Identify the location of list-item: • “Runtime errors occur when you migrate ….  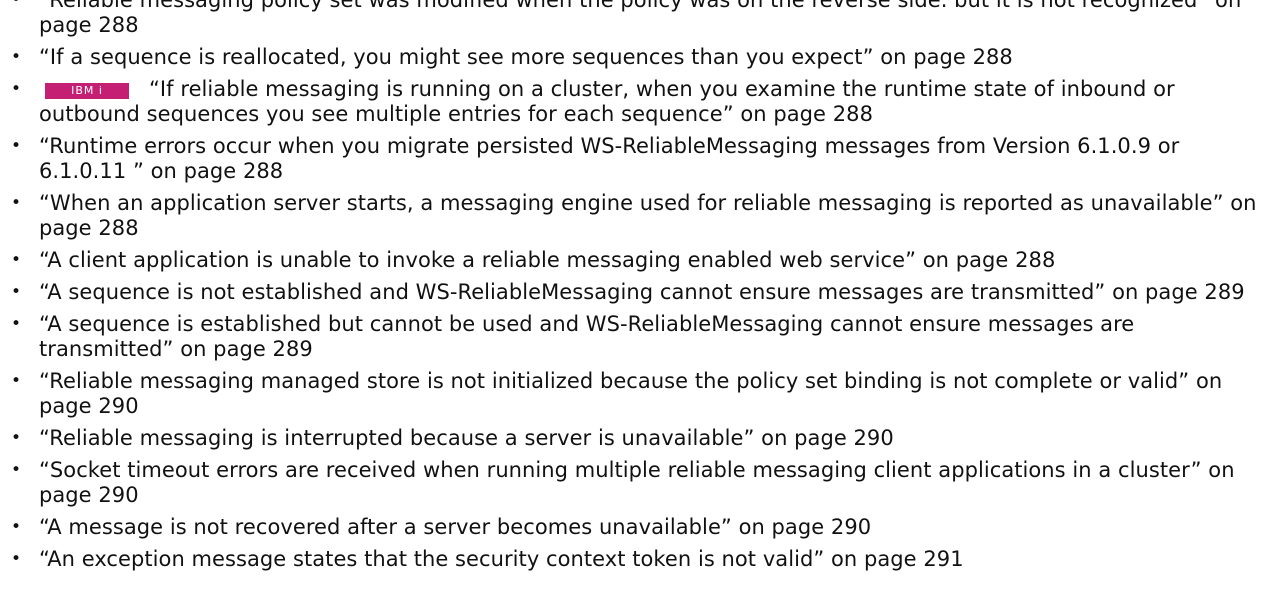
(635, 159).